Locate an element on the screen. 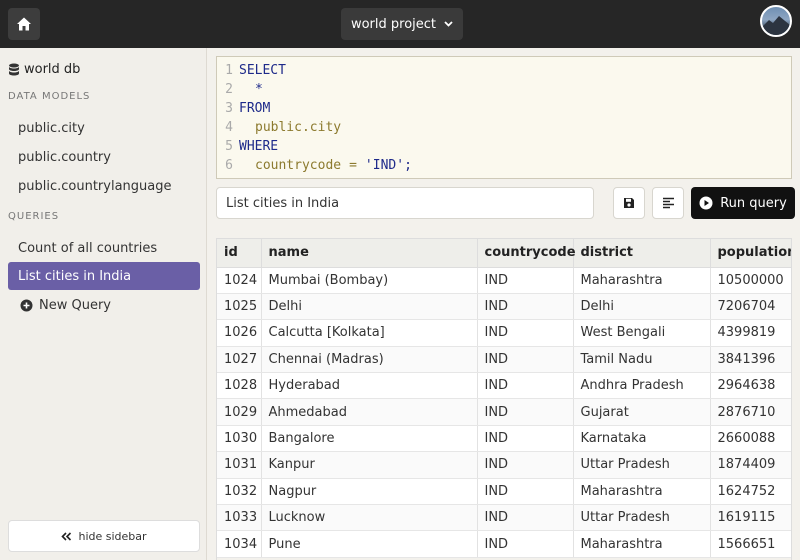  cell-population: 1874409 is located at coordinates (750, 465).